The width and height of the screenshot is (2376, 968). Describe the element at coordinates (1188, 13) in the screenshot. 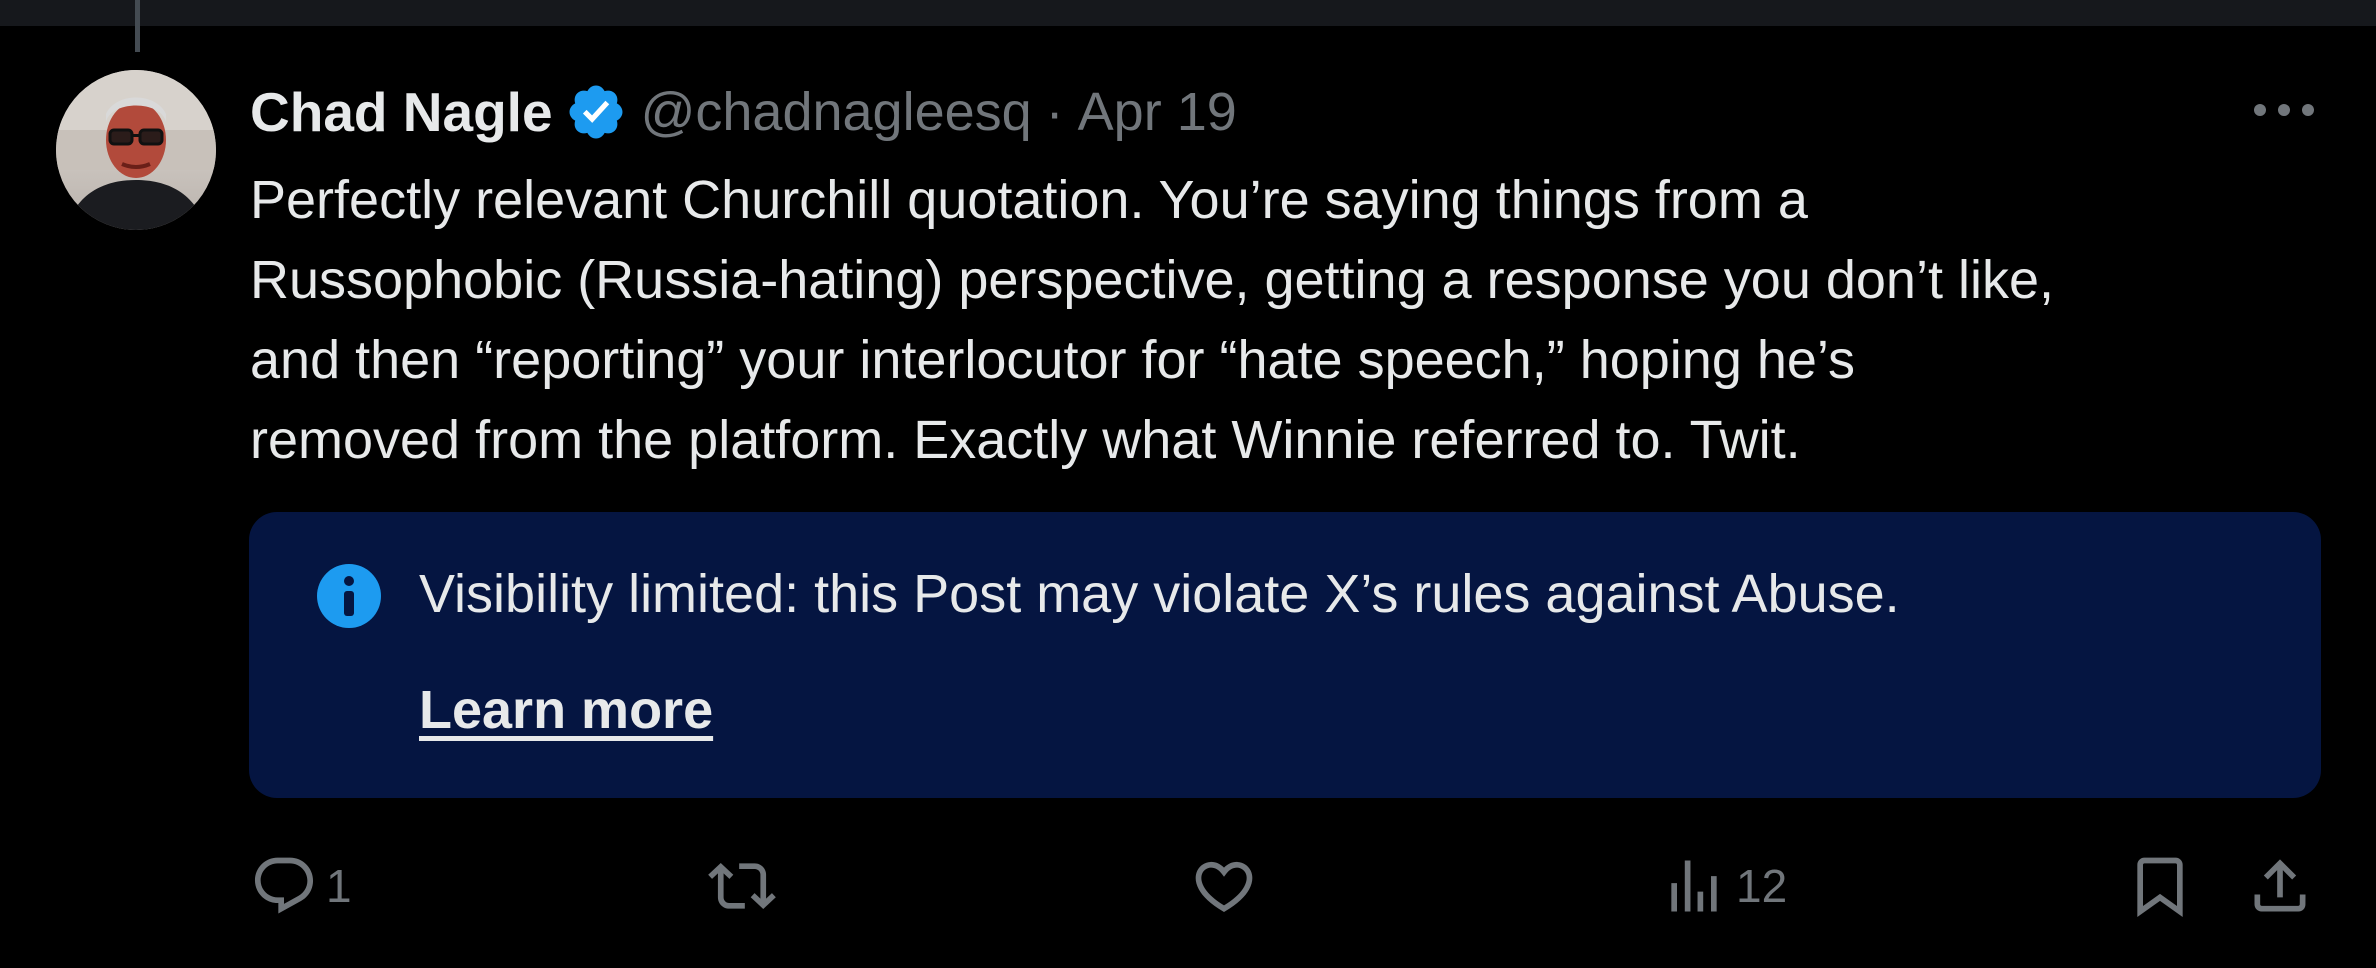

I see `previous-post-strip` at that location.